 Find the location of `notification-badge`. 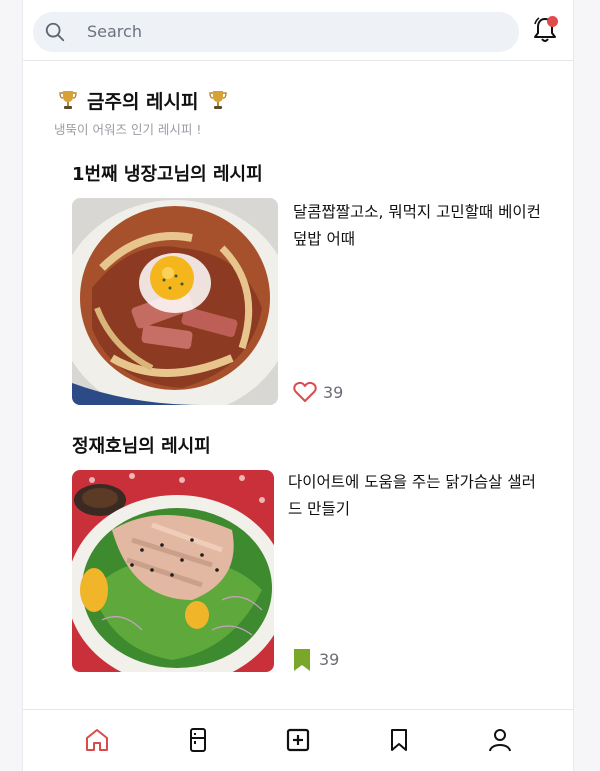

notification-badge is located at coordinates (552, 21).